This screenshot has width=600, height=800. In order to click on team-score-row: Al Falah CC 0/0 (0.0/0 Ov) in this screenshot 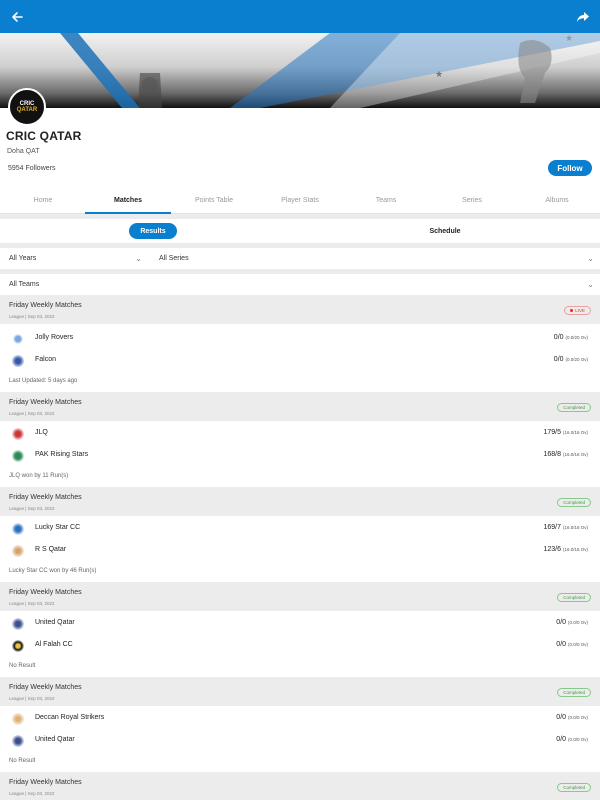, I will do `click(300, 646)`.